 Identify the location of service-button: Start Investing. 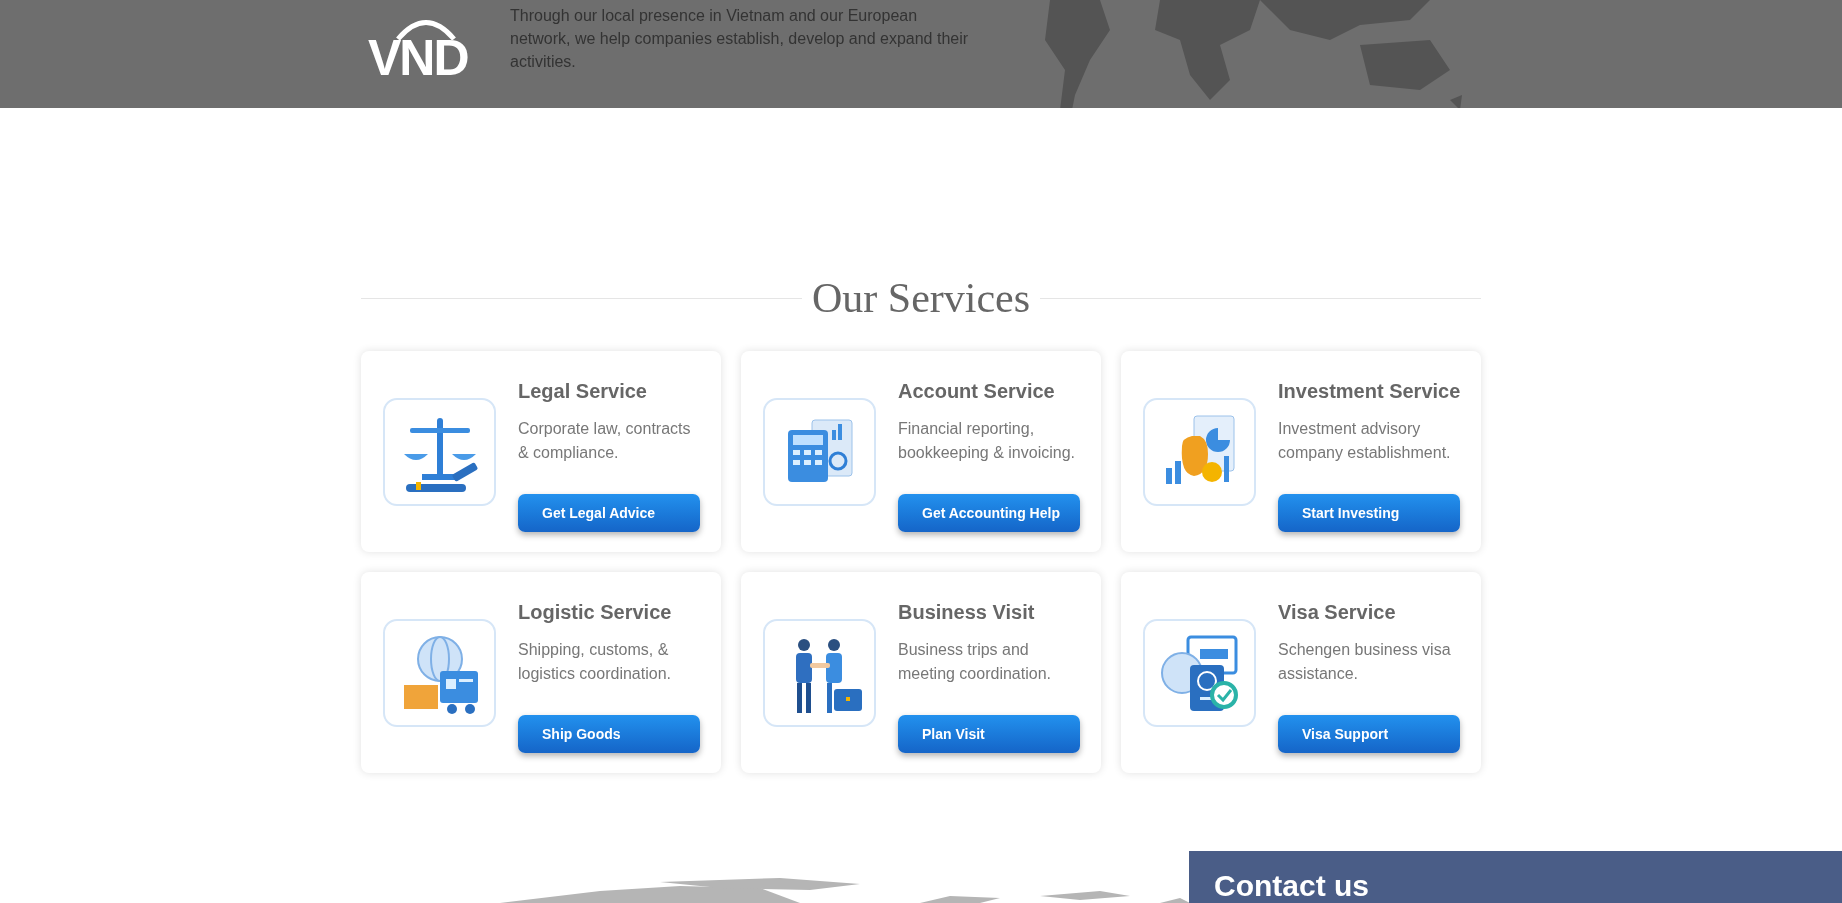
(1369, 513).